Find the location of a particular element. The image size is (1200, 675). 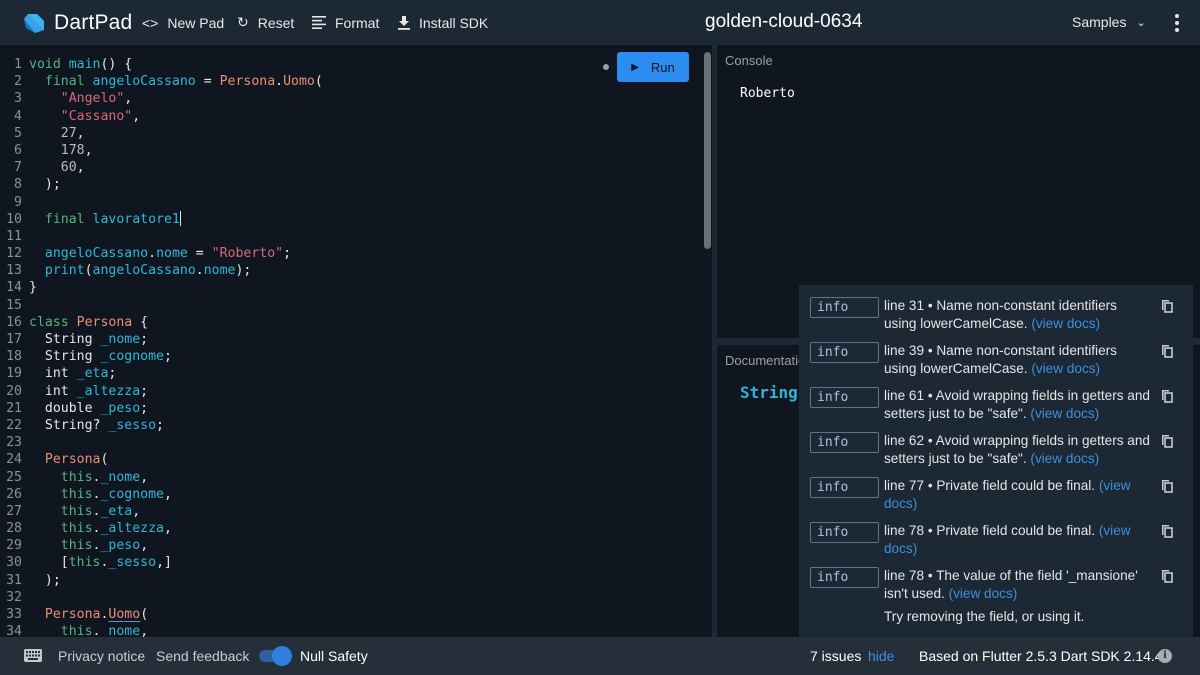

code-line: 33 Persona.Uomo( is located at coordinates (161, 614).